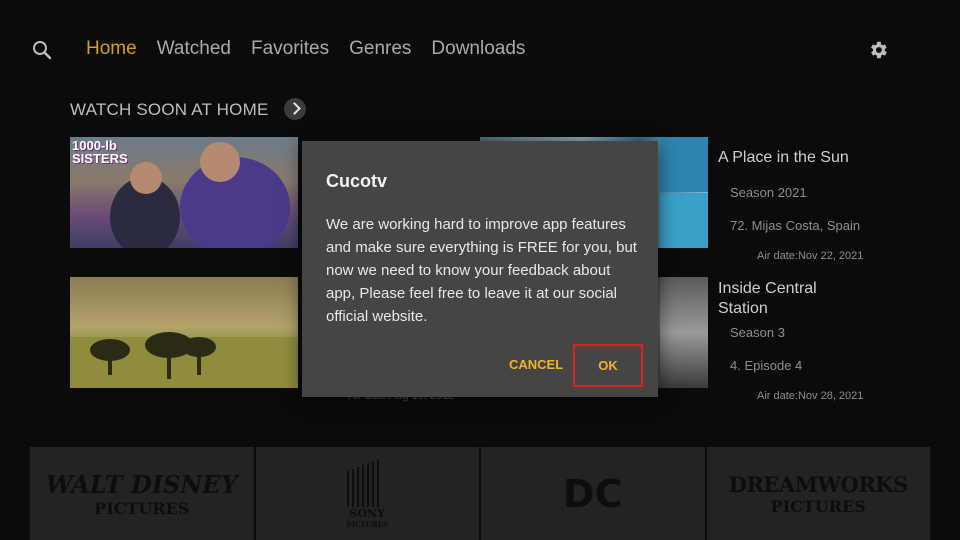 Image resolution: width=960 pixels, height=540 pixels. Describe the element at coordinates (141, 484) in the screenshot. I see `studio-name: WALT DISNEY` at that location.